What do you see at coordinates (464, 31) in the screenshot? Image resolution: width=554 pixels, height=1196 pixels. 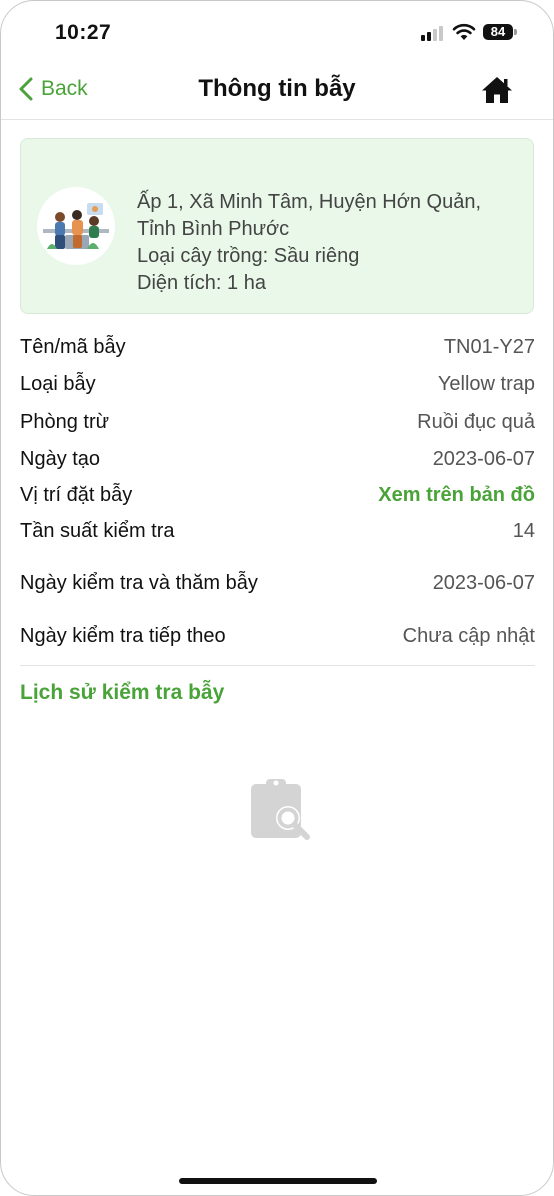 I see `wifi-icon` at bounding box center [464, 31].